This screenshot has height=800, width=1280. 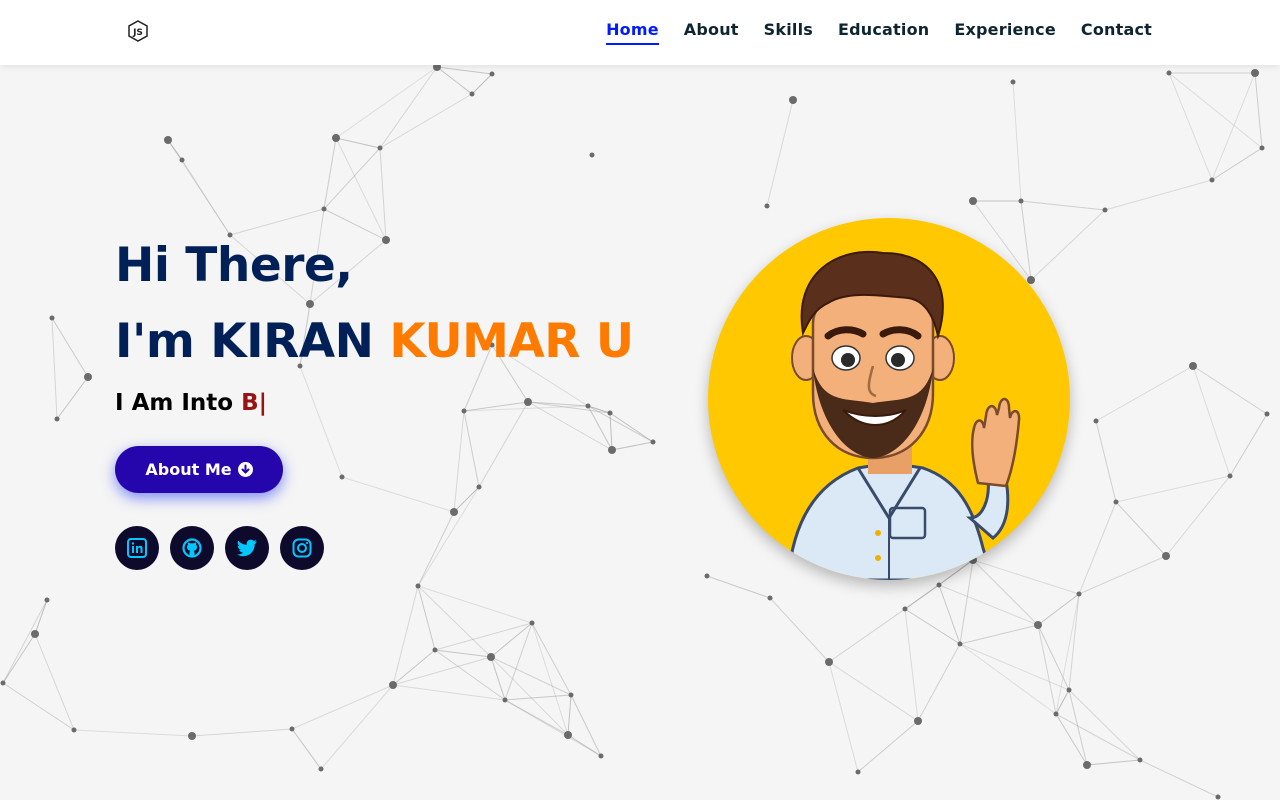 What do you see at coordinates (883, 32) in the screenshot?
I see `nav-education: Education` at bounding box center [883, 32].